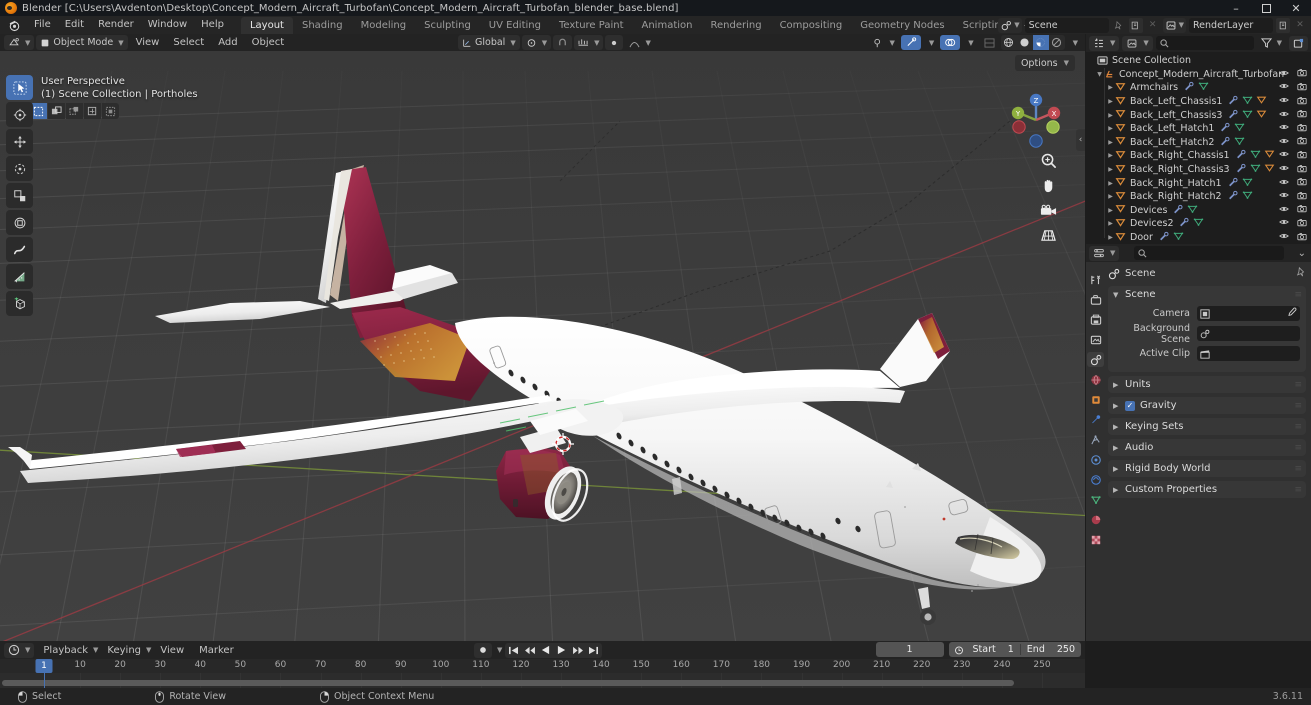  Describe the element at coordinates (1095, 539) in the screenshot. I see `texture-tab` at that location.